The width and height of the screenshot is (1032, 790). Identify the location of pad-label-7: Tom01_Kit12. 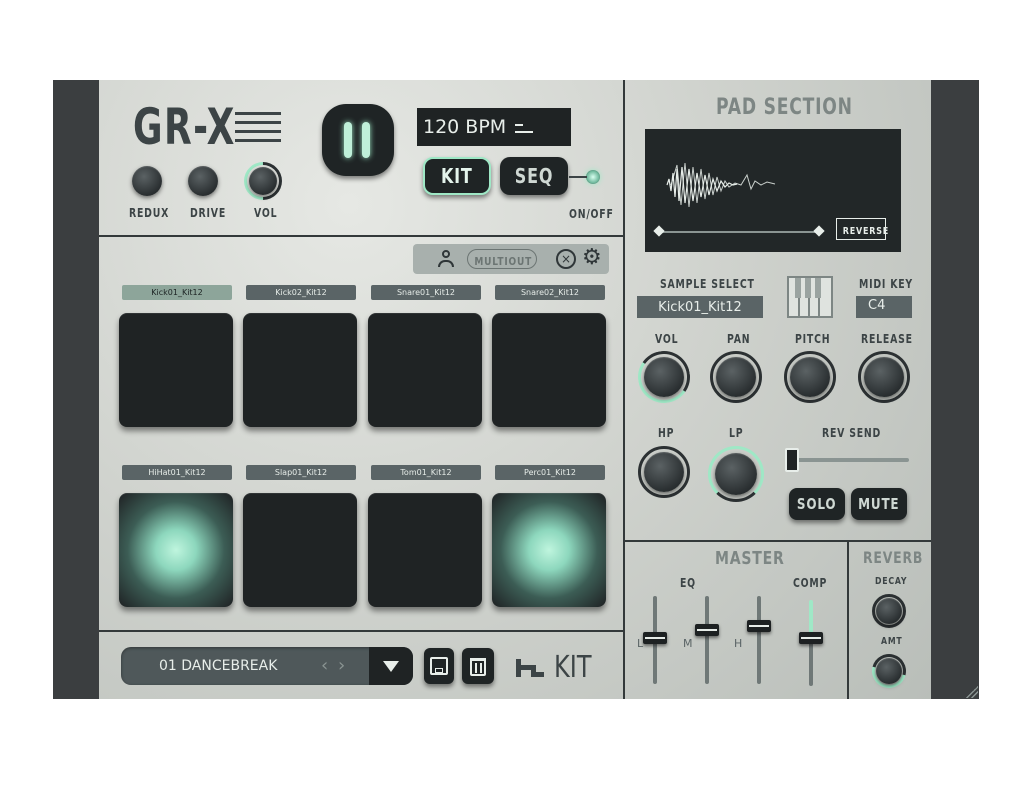
(426, 472).